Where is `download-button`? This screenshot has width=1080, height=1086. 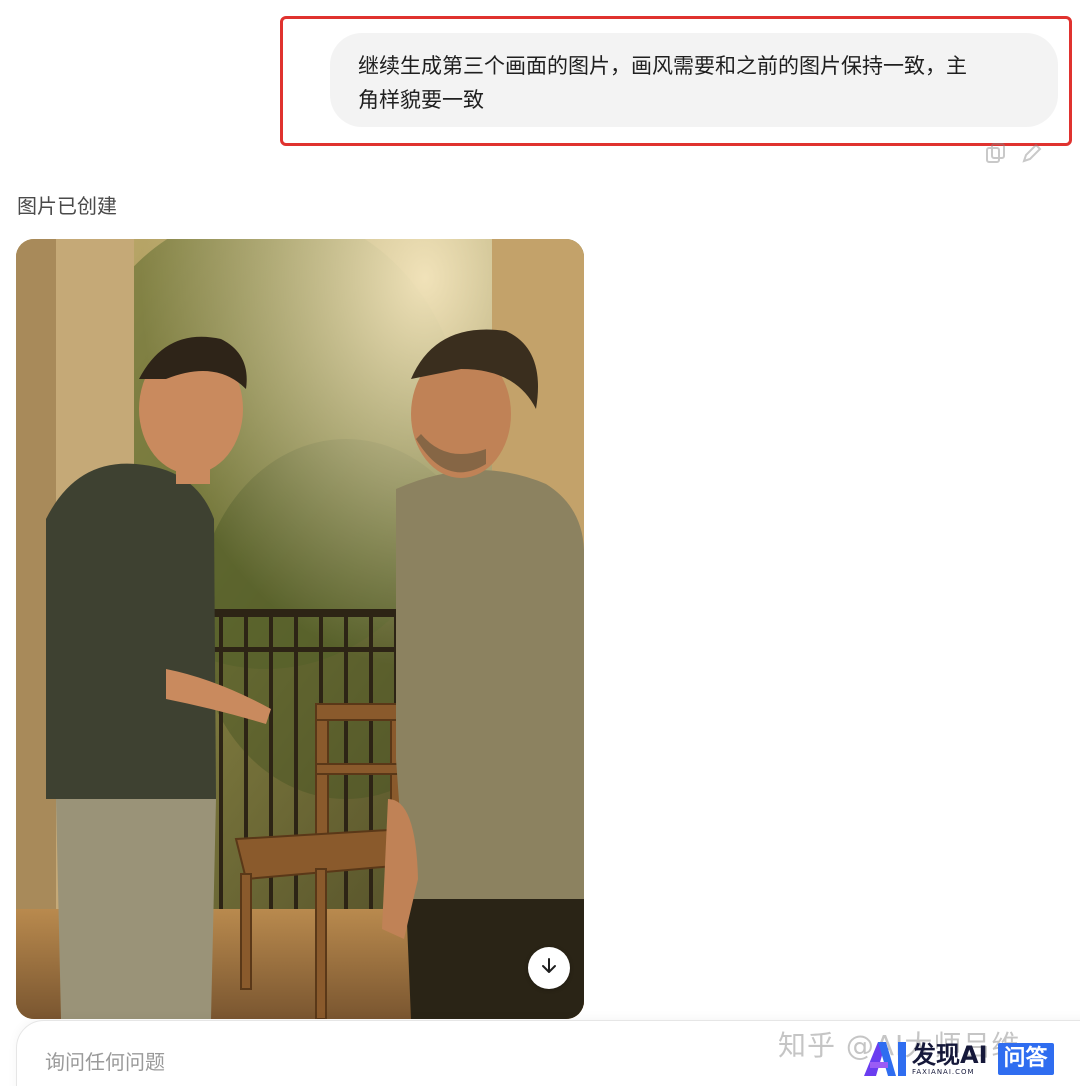 download-button is located at coordinates (549, 968).